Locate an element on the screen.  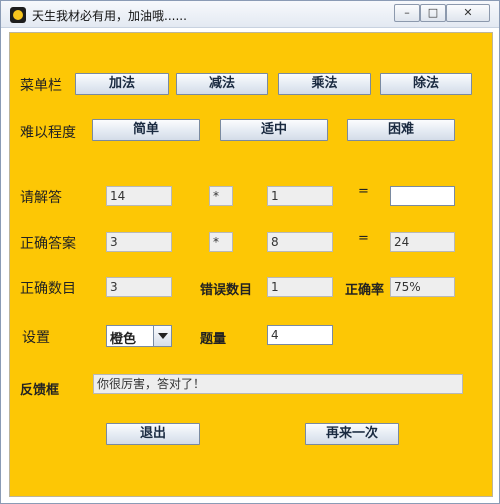
color-select: 橙色 is located at coordinates (139, 336).